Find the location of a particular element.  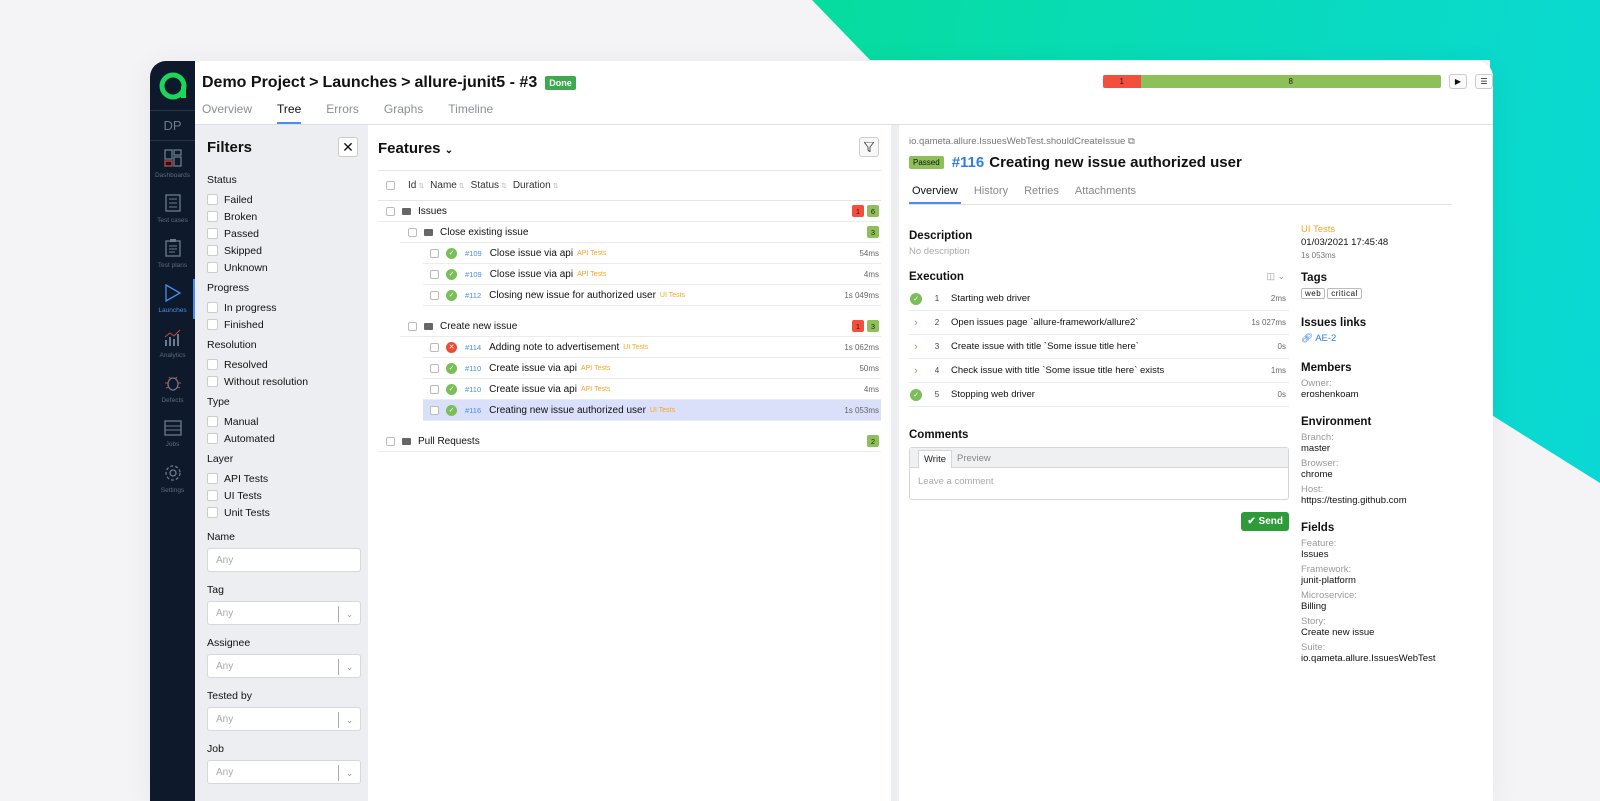

issue-link: 🔗︎ AE-2 is located at coordinates (1376, 338).